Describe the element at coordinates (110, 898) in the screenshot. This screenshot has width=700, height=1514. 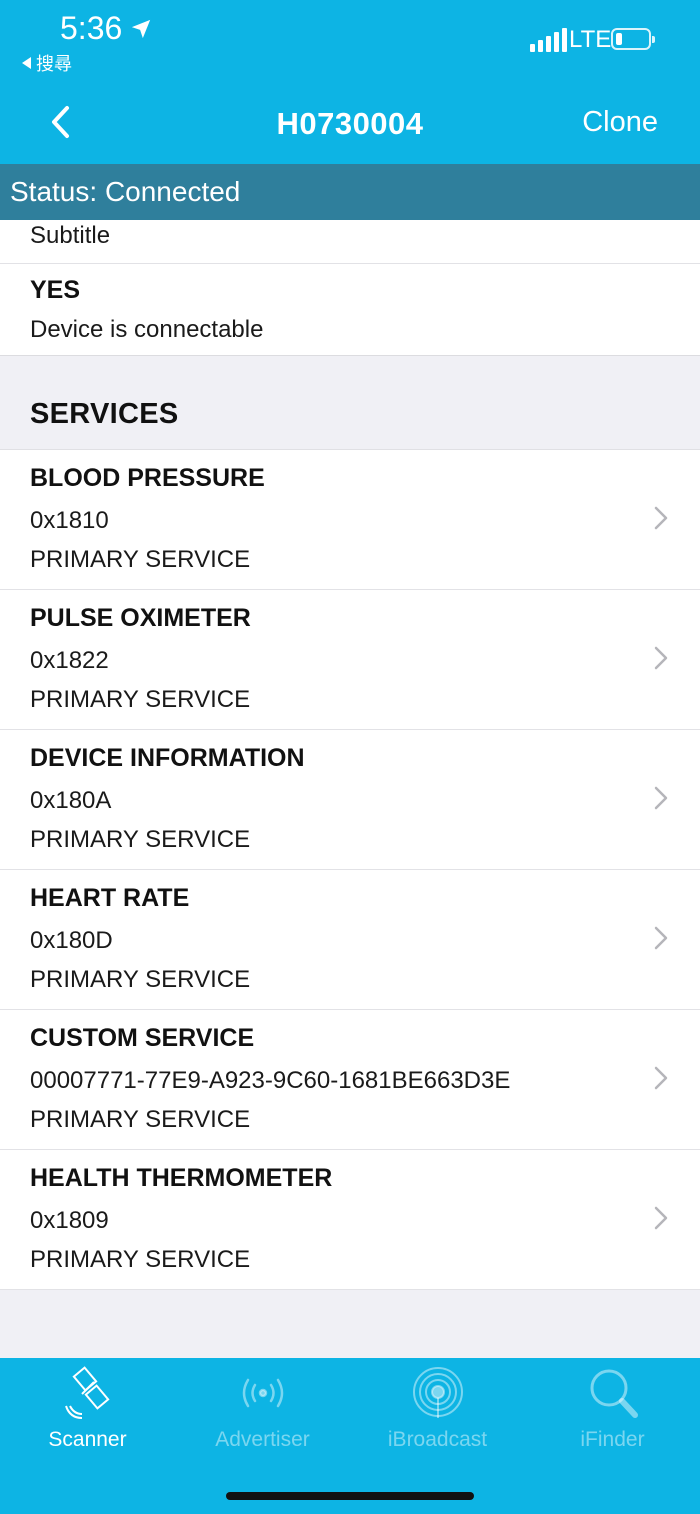
I see `service-name: HEART RATE` at that location.